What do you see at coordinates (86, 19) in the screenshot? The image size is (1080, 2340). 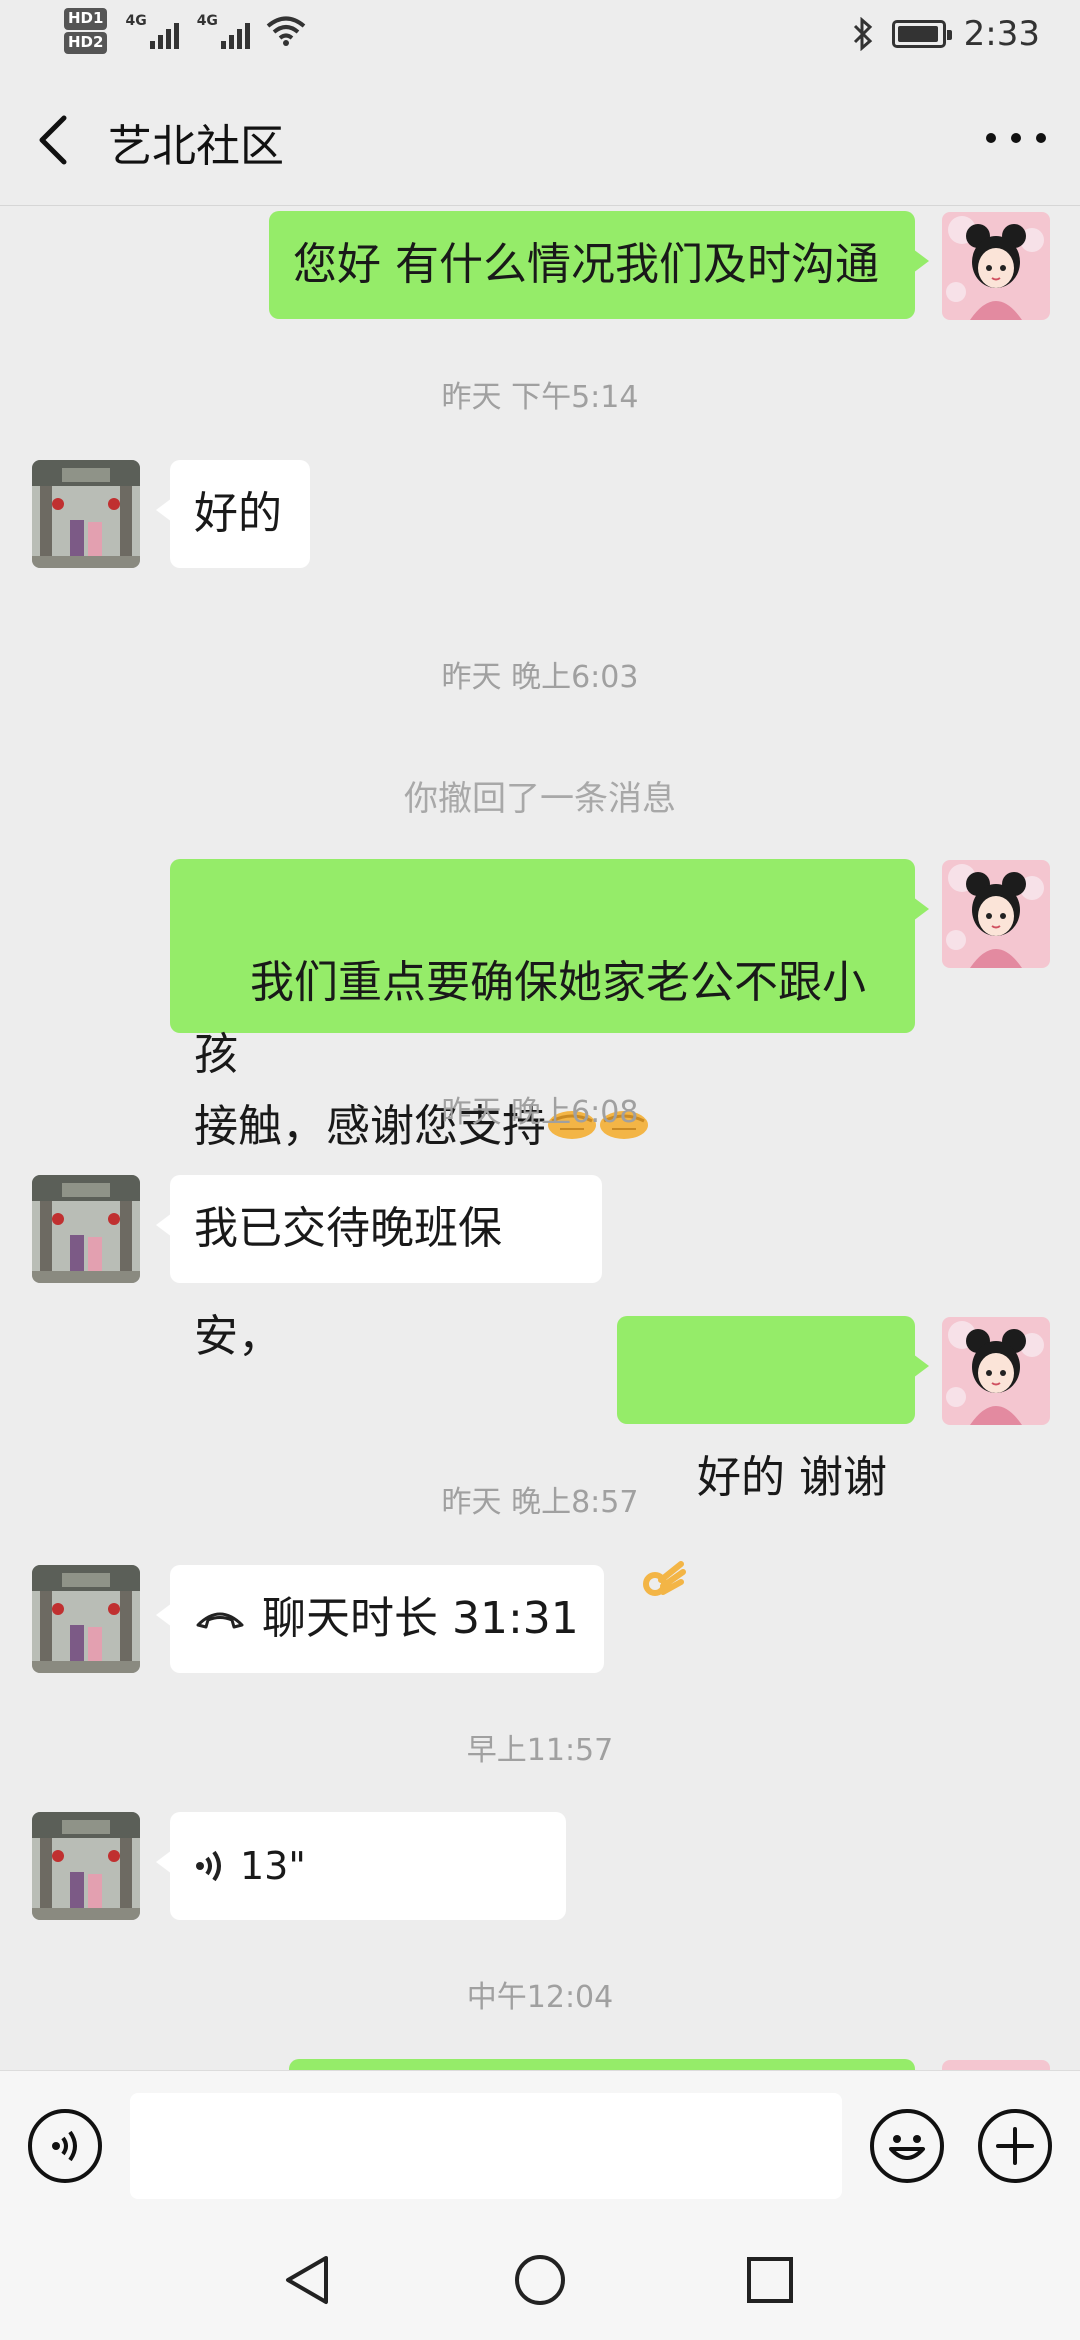 I see `hd1-badge: HD1` at bounding box center [86, 19].